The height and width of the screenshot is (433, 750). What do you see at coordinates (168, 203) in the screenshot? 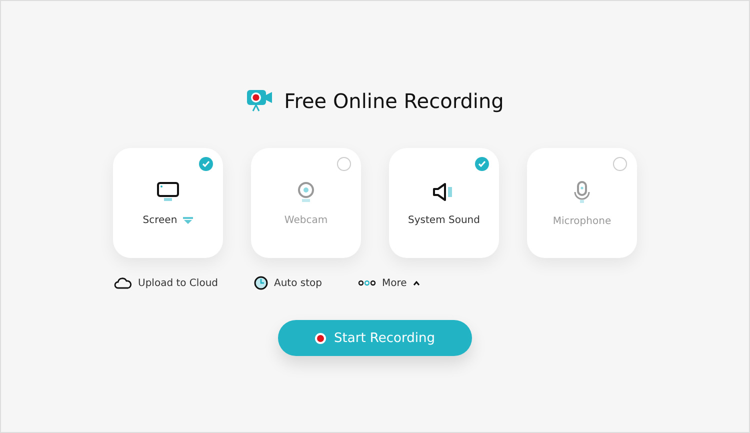
I see `source-card: Screen` at bounding box center [168, 203].